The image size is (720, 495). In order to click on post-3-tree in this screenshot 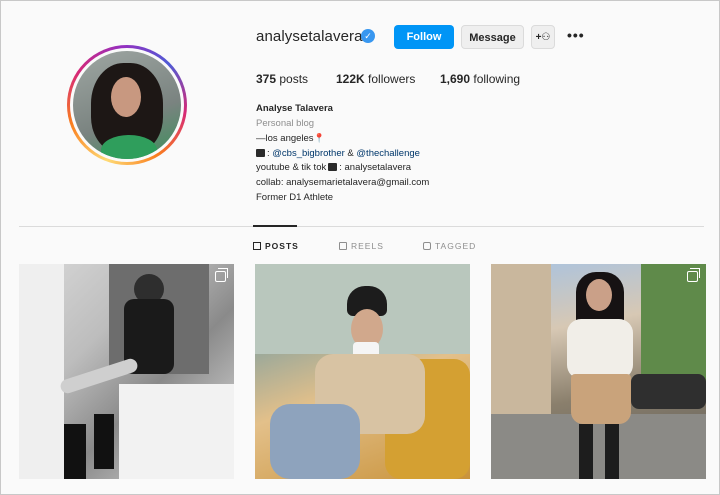, I will do `click(673, 324)`.